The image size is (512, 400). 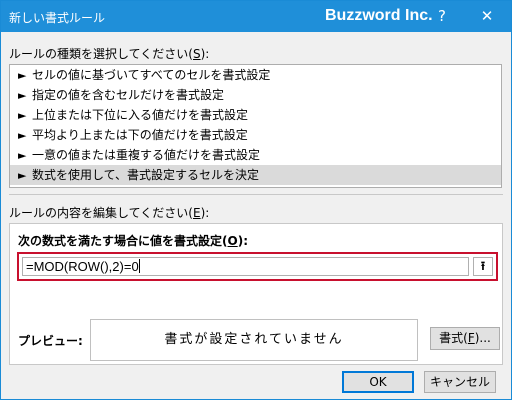 I want to click on brand-label: Buzzword Inc., so click(x=379, y=15).